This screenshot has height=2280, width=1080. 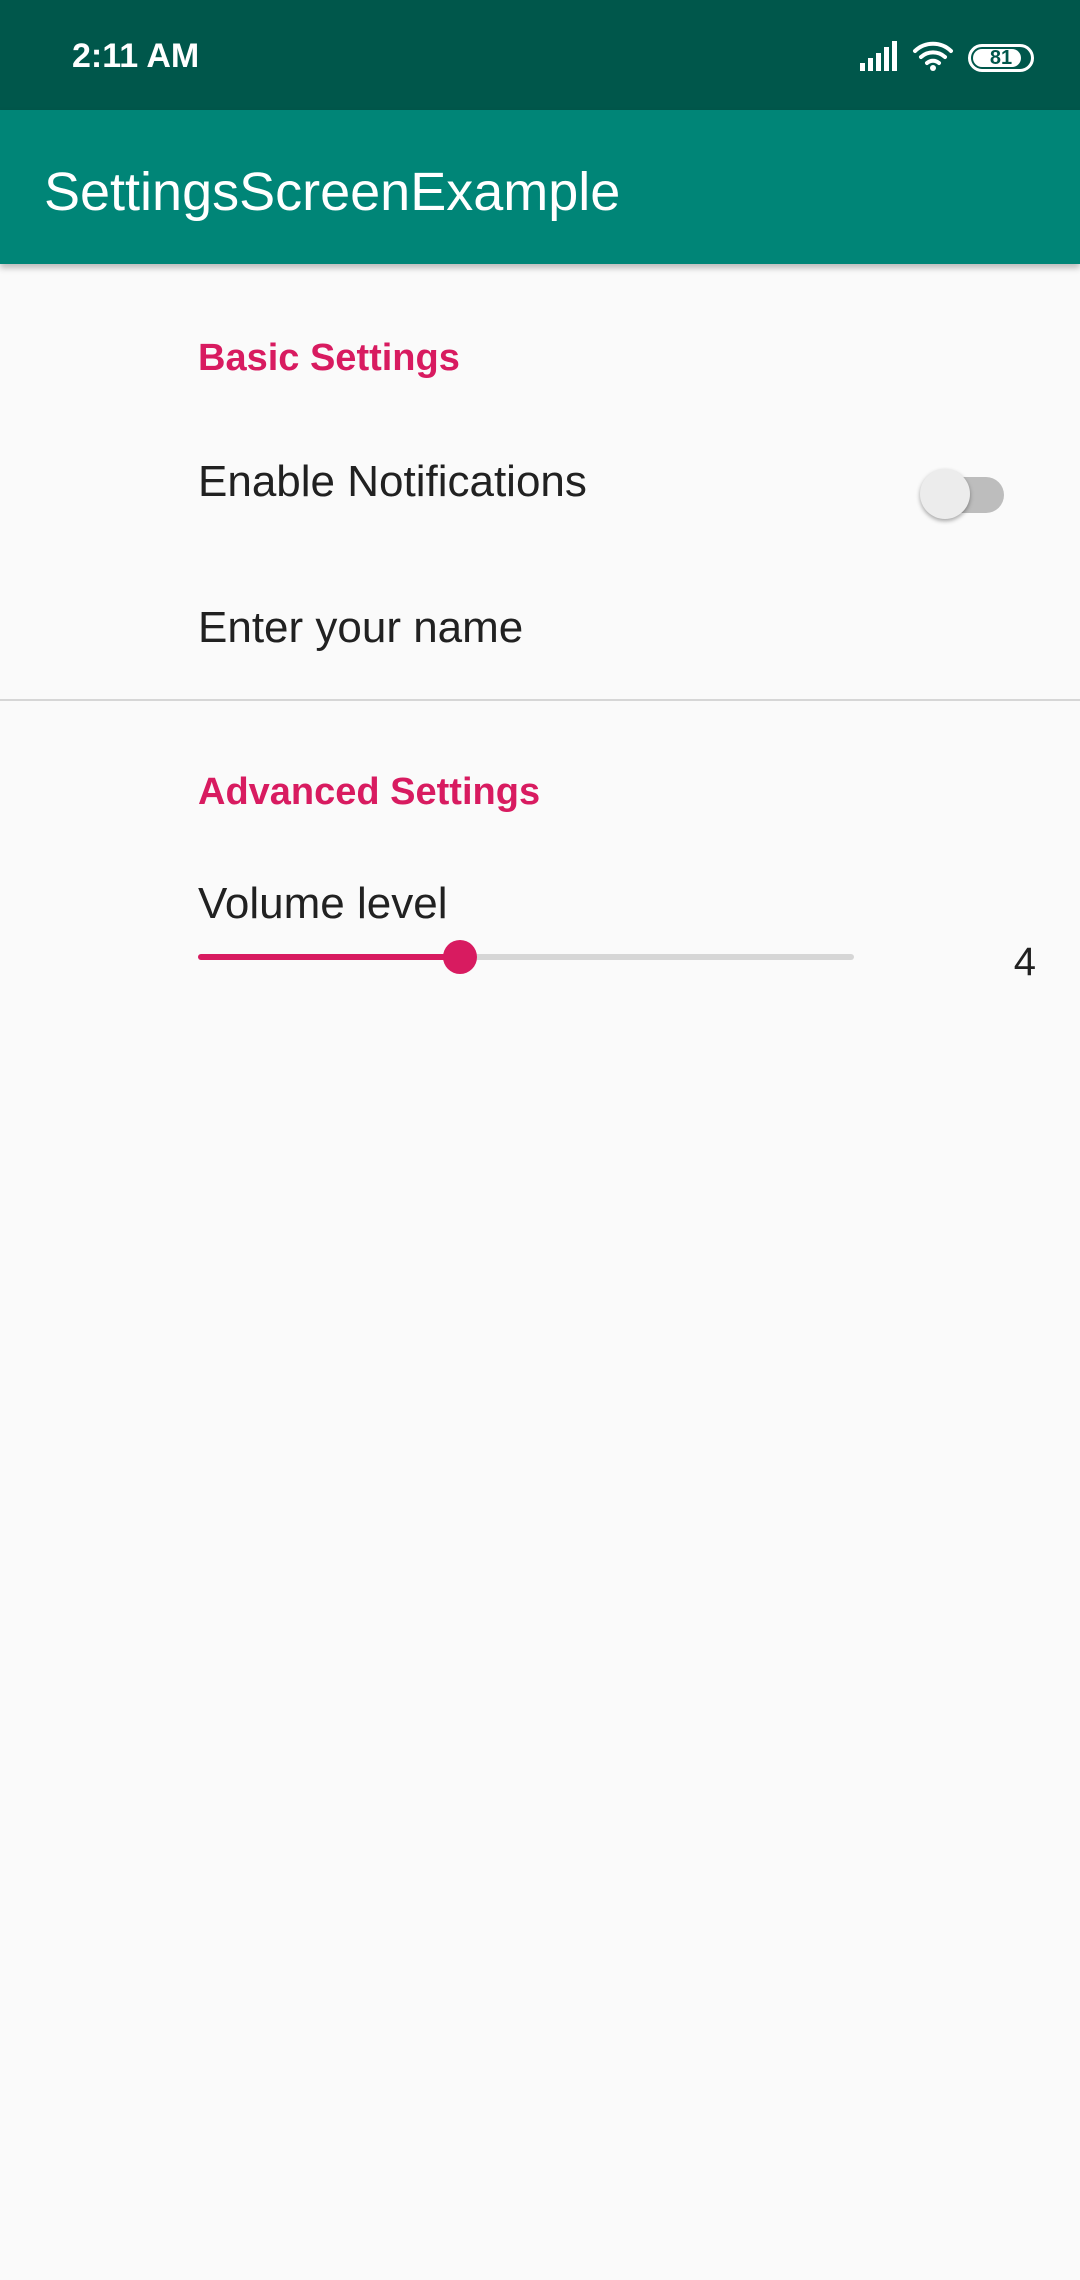 What do you see at coordinates (540, 630) in the screenshot?
I see `enter-name-preference: Enter your name` at bounding box center [540, 630].